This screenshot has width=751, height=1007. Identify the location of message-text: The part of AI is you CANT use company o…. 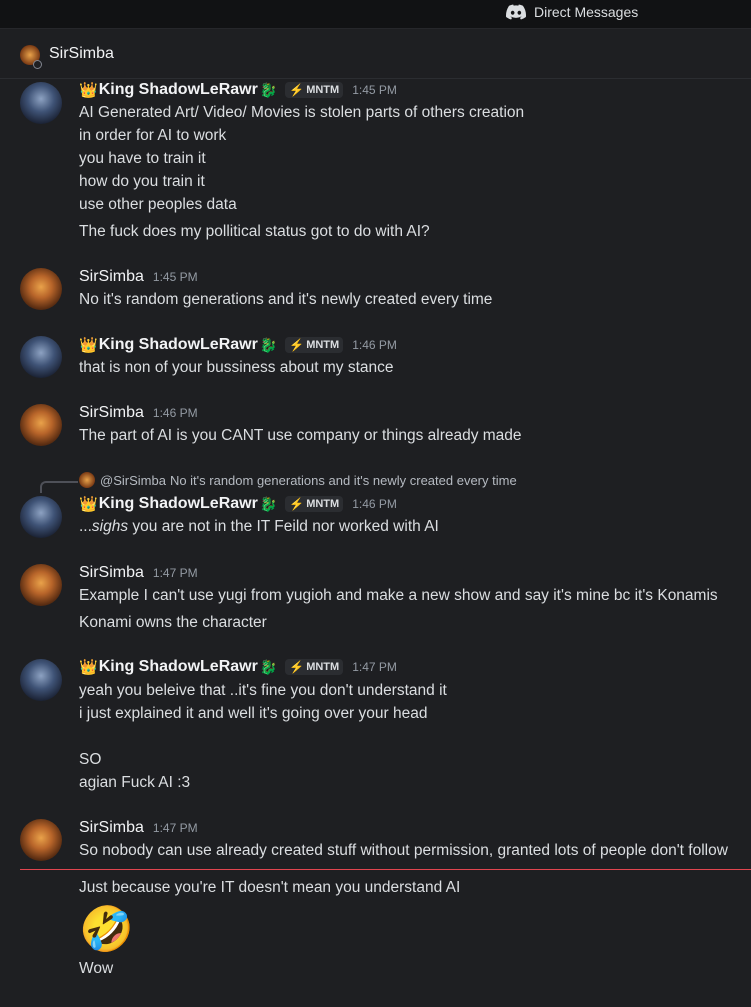
(300, 435).